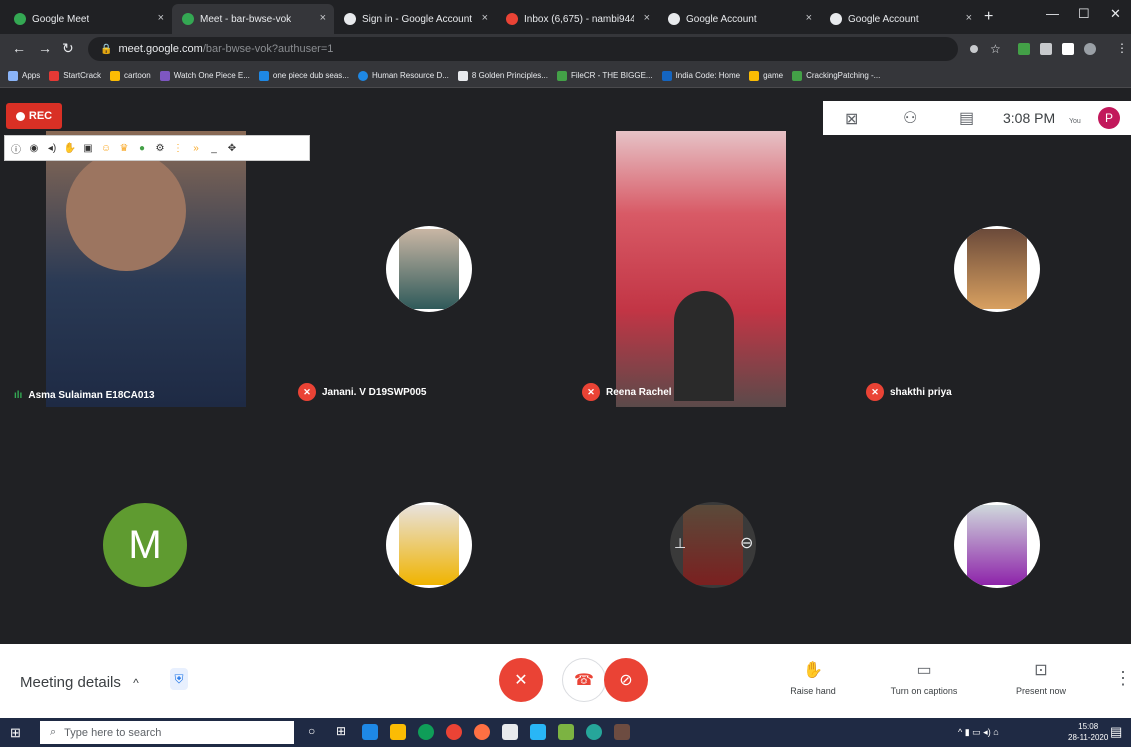 This screenshot has width=1131, height=747. Describe the element at coordinates (130, 75) in the screenshot. I see `bookmark-cartoon: cartoon` at that location.